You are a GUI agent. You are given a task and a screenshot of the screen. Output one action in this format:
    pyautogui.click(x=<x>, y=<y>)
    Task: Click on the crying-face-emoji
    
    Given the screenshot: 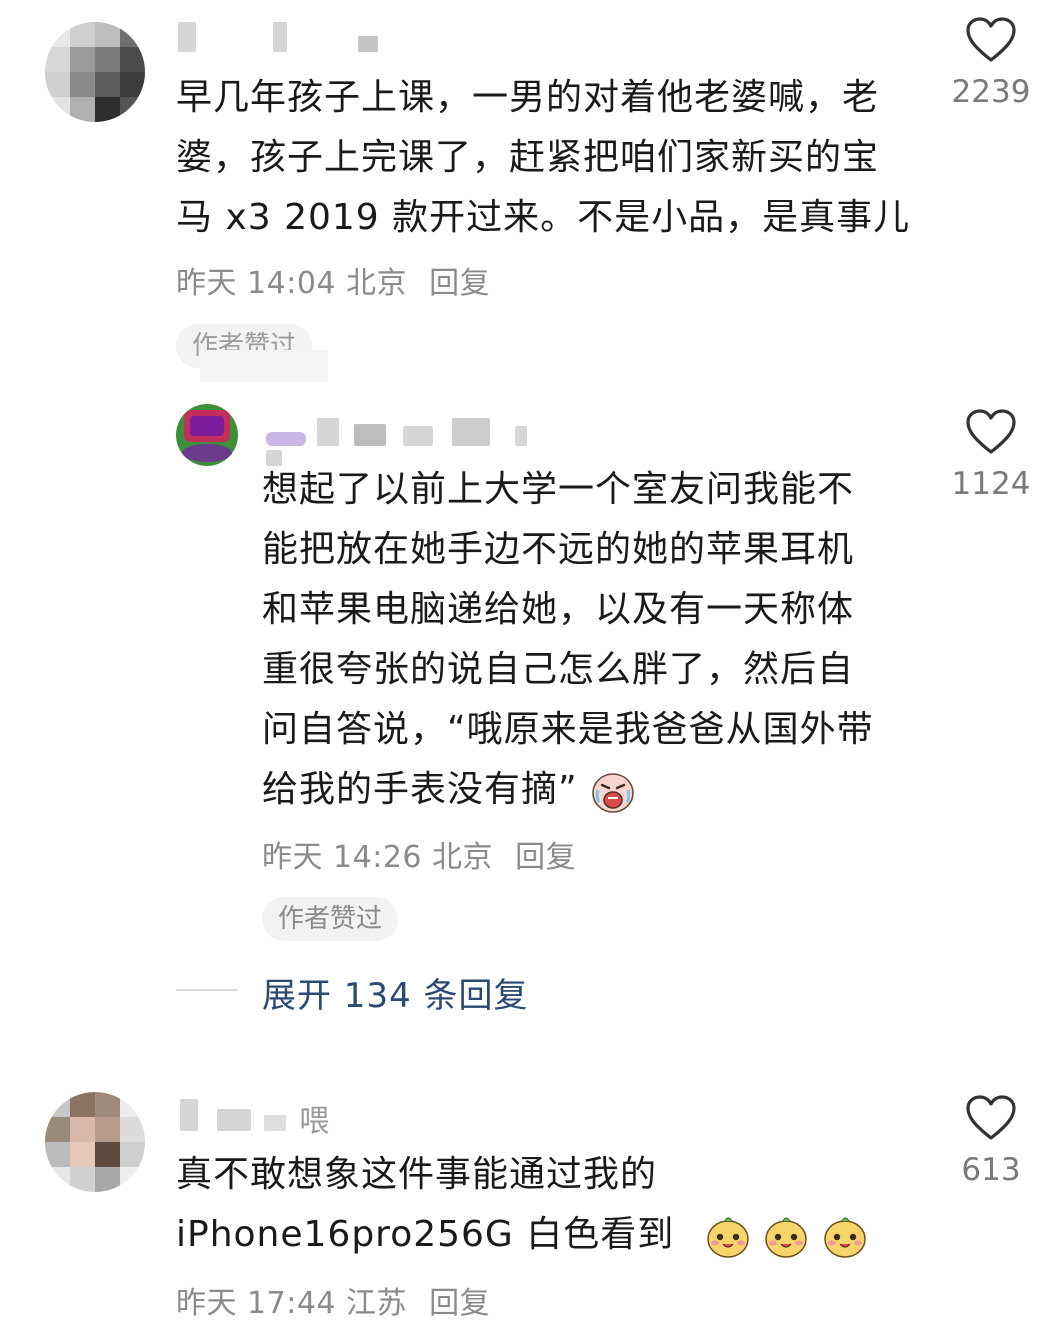 What is the action you would take?
    pyautogui.click(x=613, y=793)
    